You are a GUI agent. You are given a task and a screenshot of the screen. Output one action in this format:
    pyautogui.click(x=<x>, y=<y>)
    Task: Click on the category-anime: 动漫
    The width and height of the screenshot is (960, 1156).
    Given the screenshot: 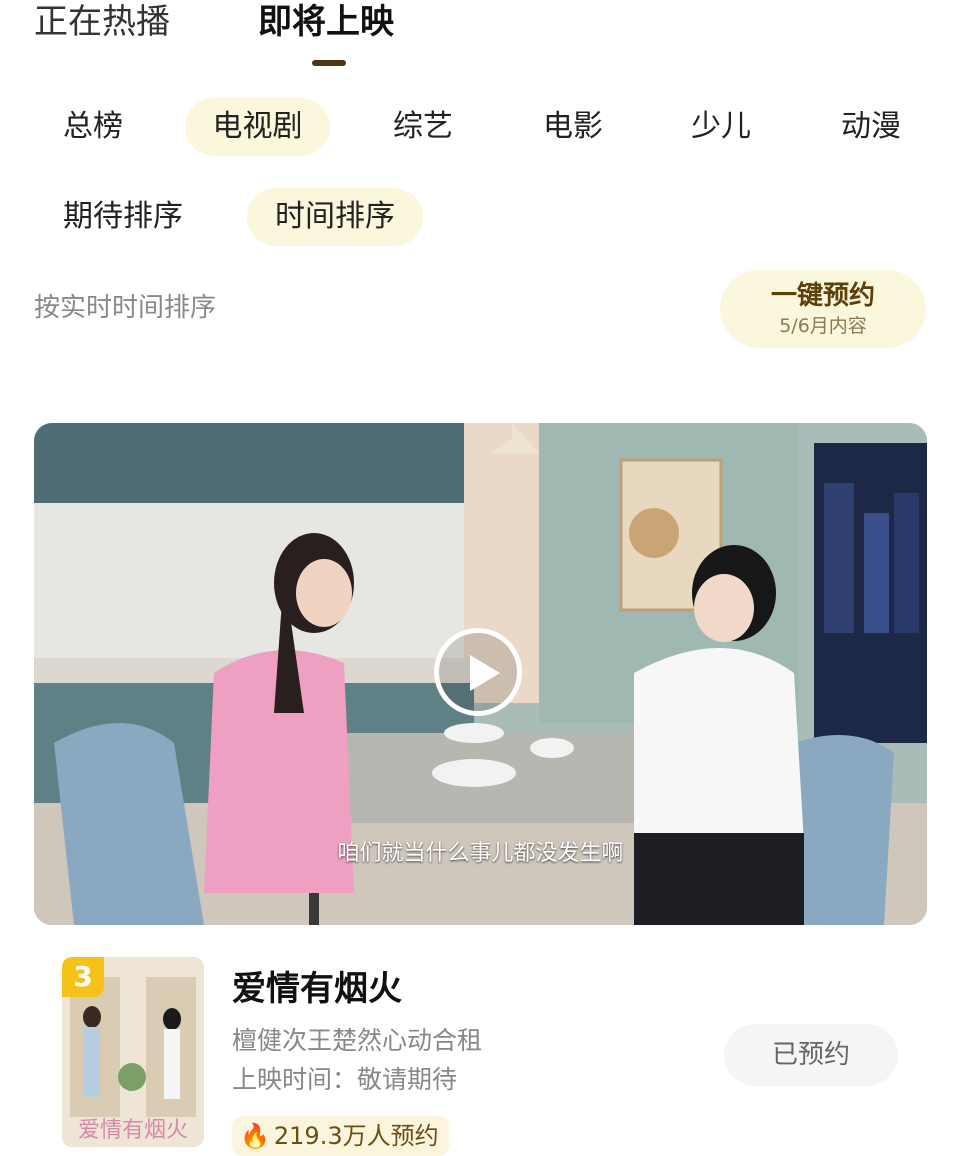 What is the action you would take?
    pyautogui.click(x=871, y=127)
    